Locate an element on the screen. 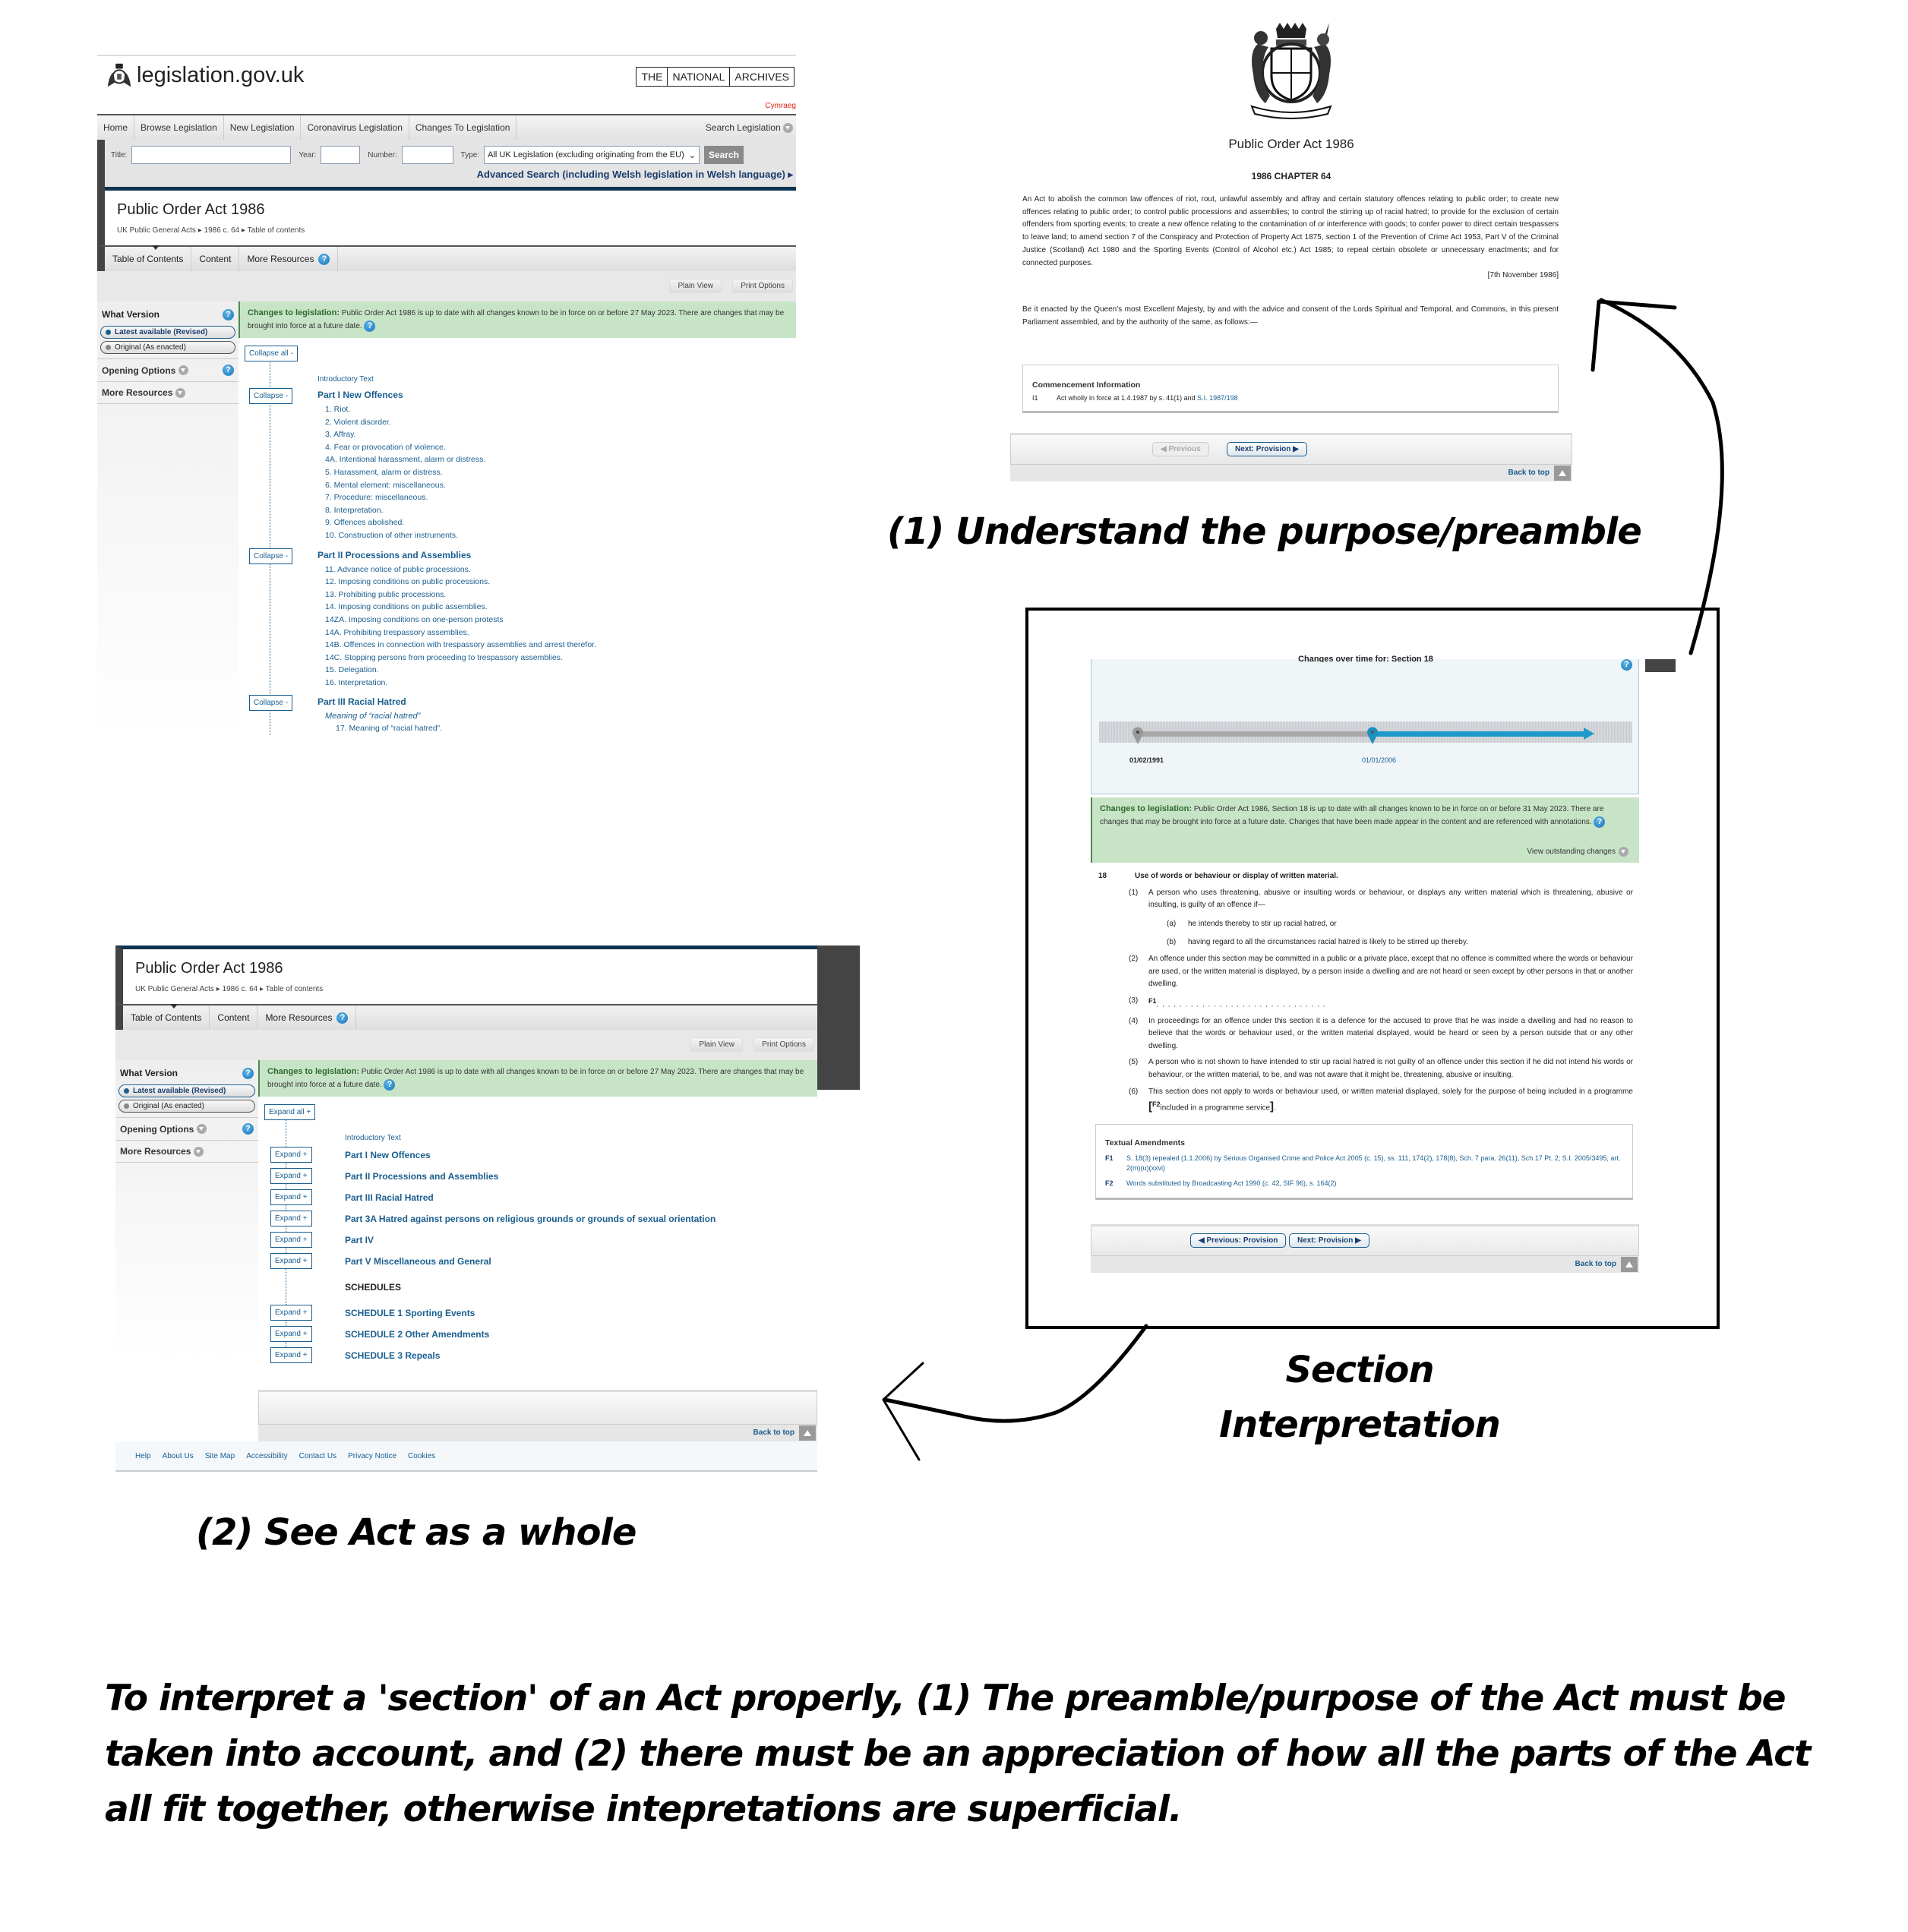  footer-link-cookies: Cookies is located at coordinates (422, 1456).